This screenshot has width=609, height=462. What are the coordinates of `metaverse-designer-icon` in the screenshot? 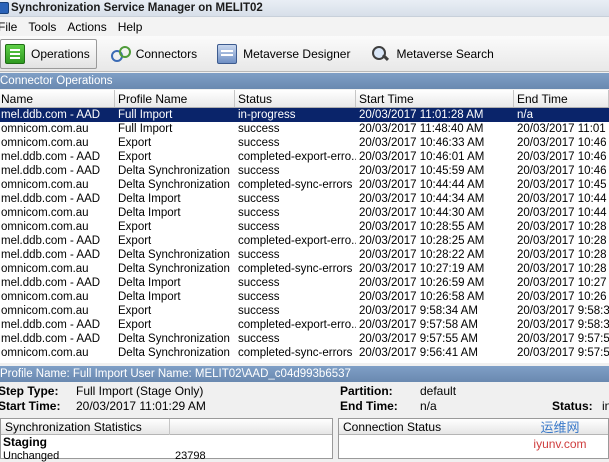 It's located at (227, 53).